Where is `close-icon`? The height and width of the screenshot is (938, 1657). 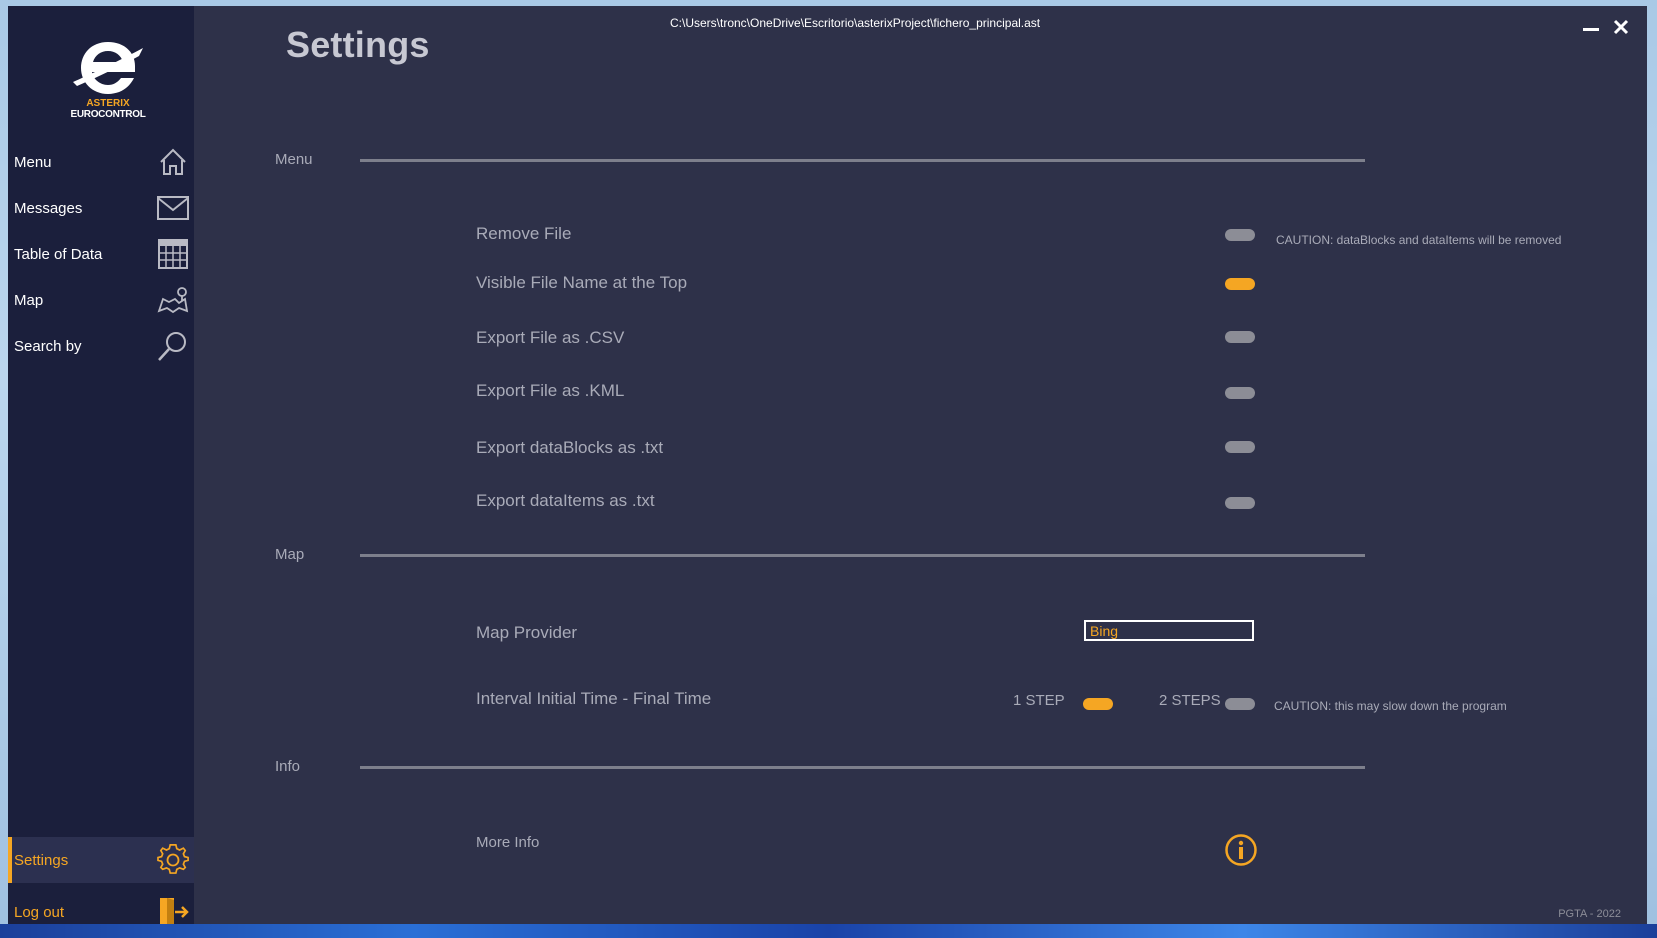 close-icon is located at coordinates (1621, 29).